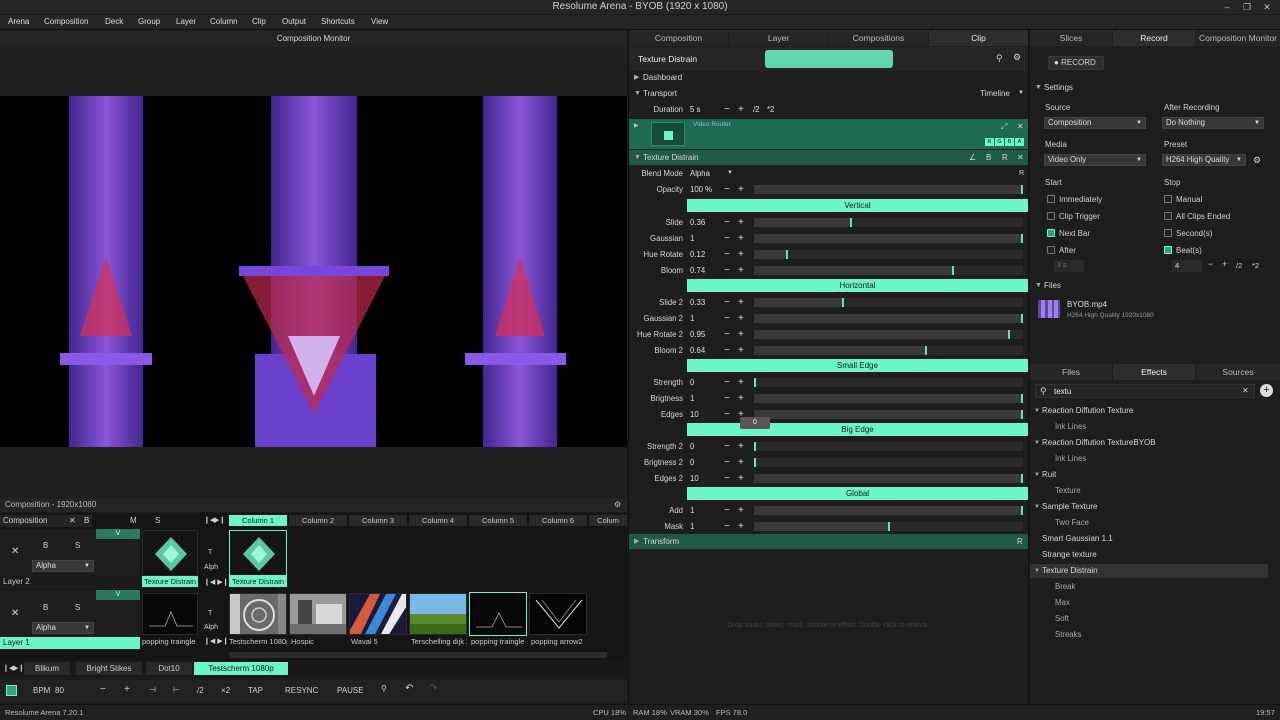 The height and width of the screenshot is (720, 1280). I want to click on search-input: textu, so click(1062, 391).